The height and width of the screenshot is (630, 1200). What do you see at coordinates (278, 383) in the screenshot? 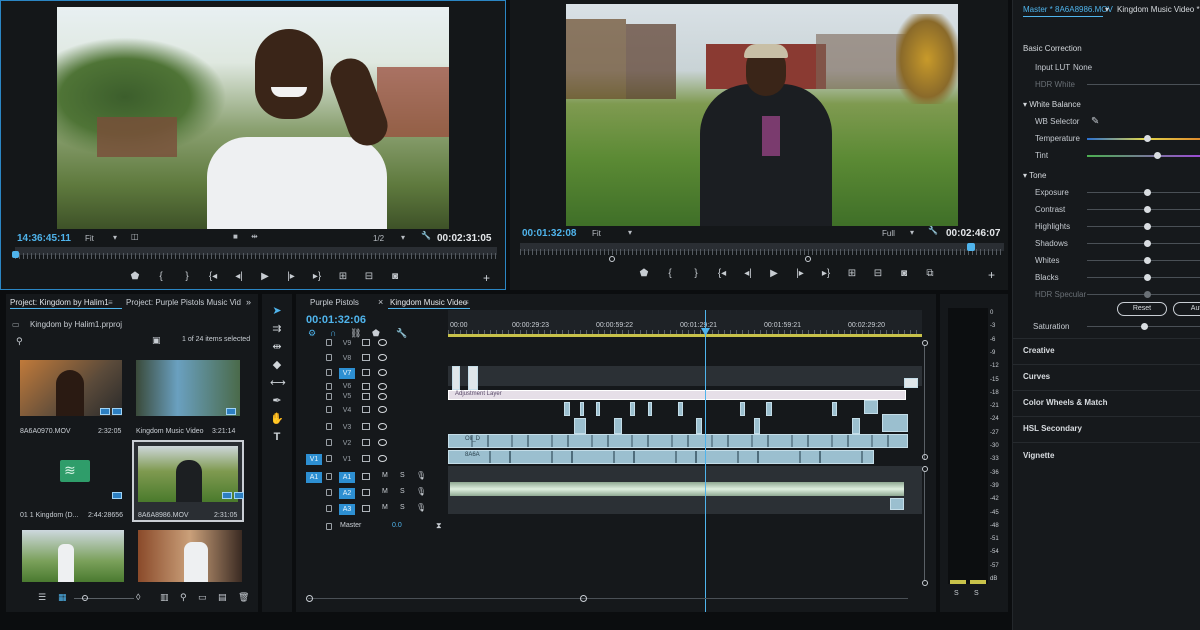
I see `slip-tool-icon: ⟷` at bounding box center [278, 383].